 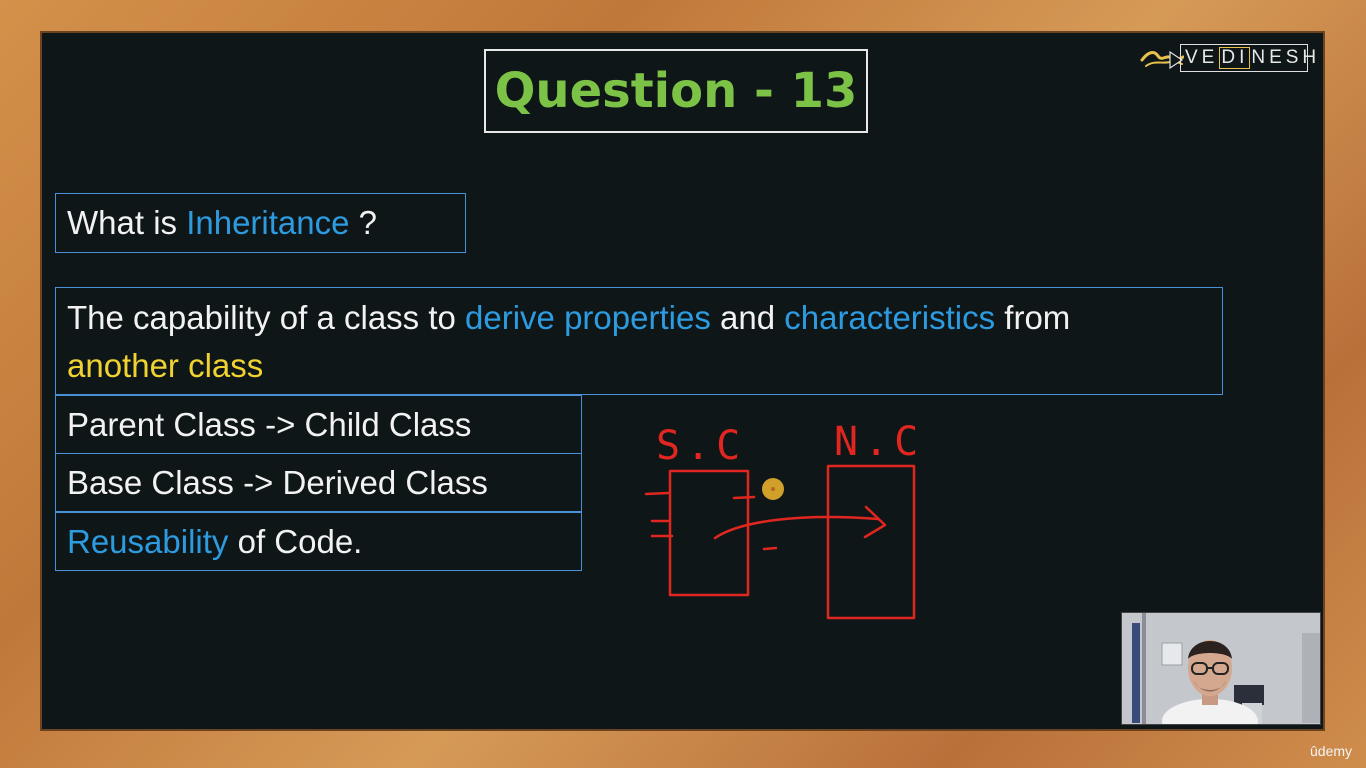 What do you see at coordinates (588, 317) in the screenshot?
I see `definition-derive-properties: derive properties` at bounding box center [588, 317].